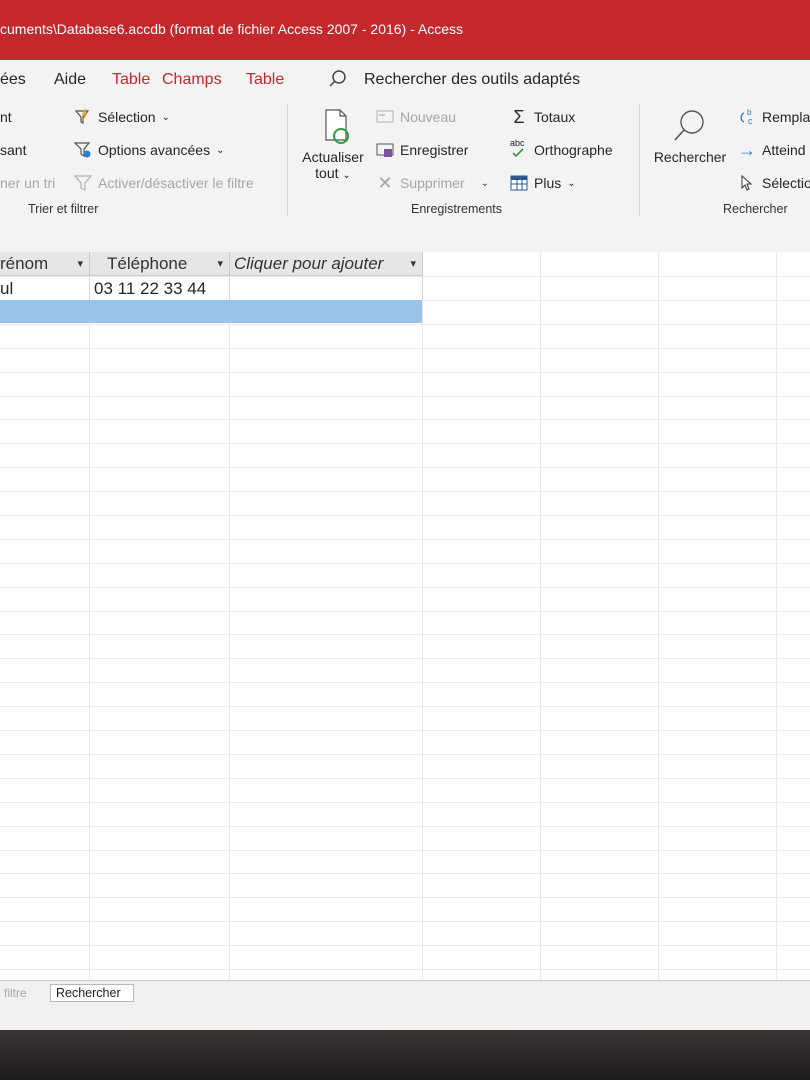 This screenshot has height=1080, width=810. I want to click on spelling-button: abc Orthographe, so click(561, 148).